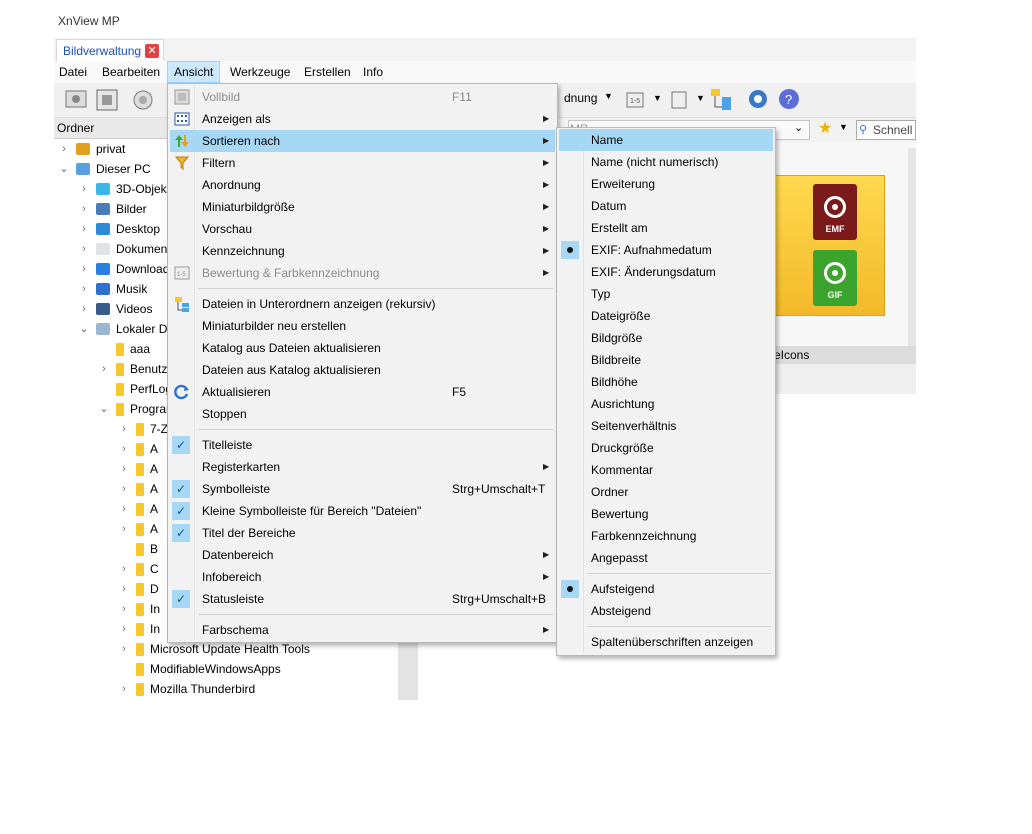 Image resolution: width=1032 pixels, height=834 pixels. What do you see at coordinates (138, 589) in the screenshot?
I see `tree-item: › D` at bounding box center [138, 589].